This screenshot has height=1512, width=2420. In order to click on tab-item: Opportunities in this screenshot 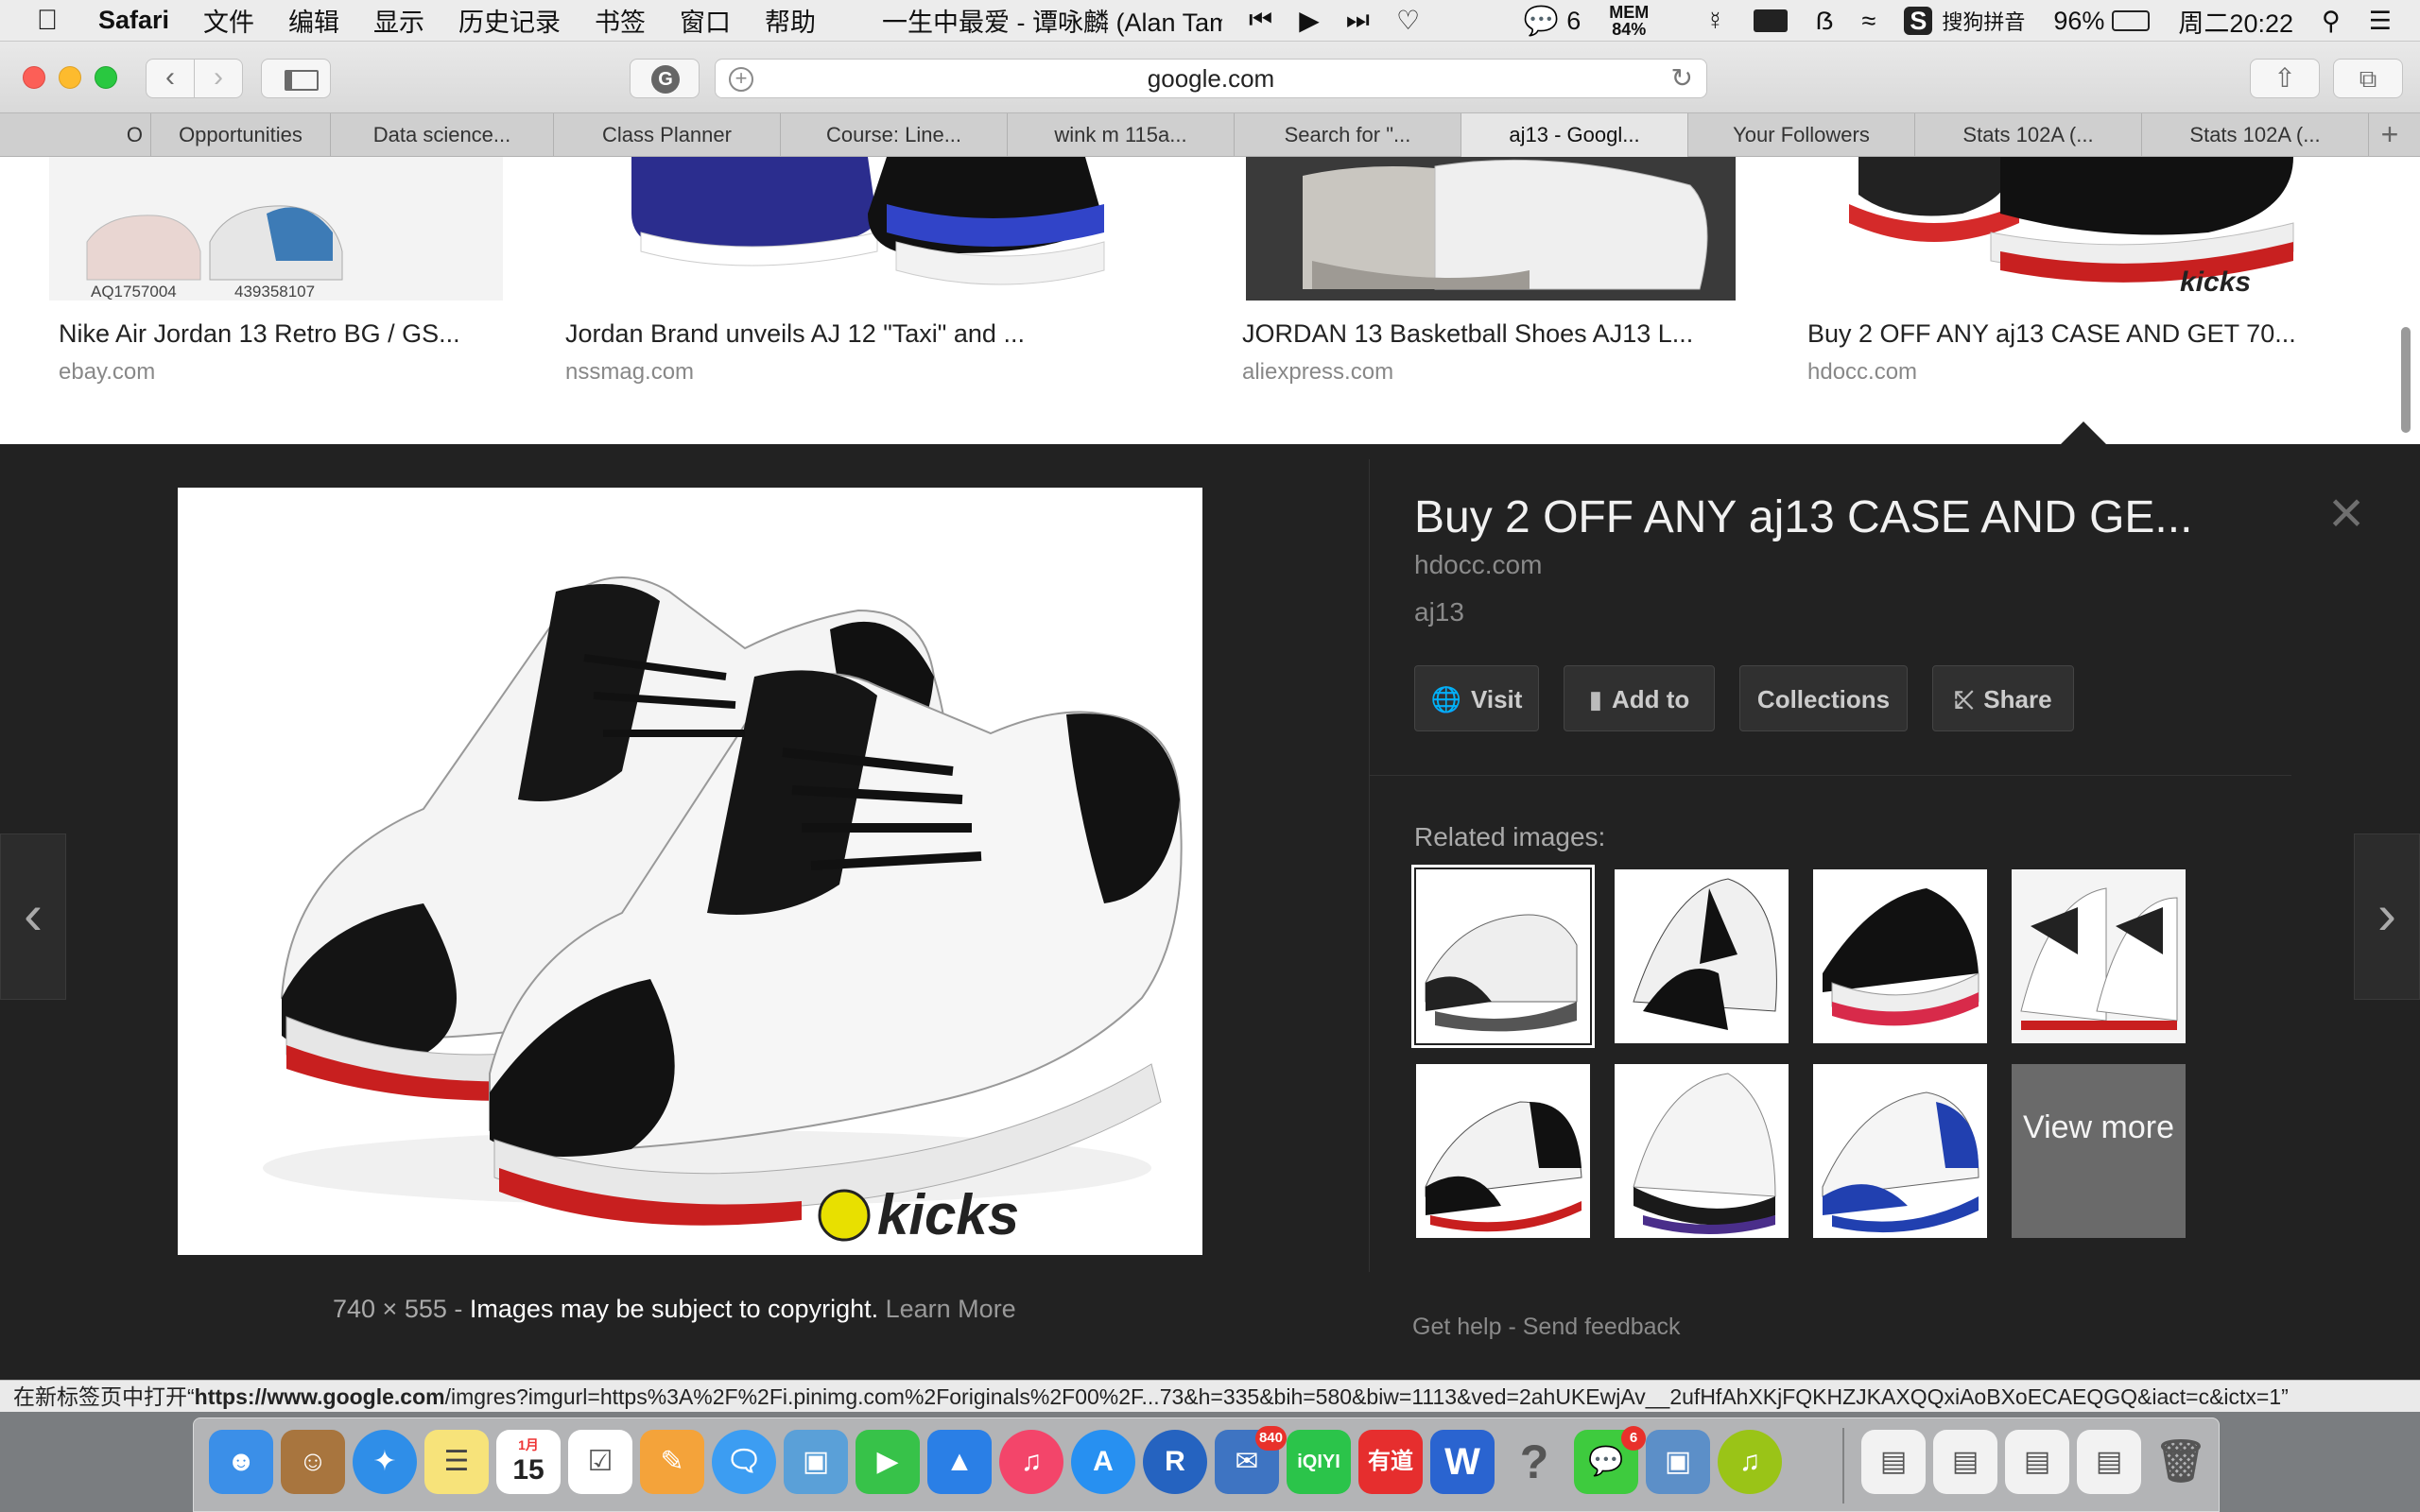, I will do `click(241, 135)`.